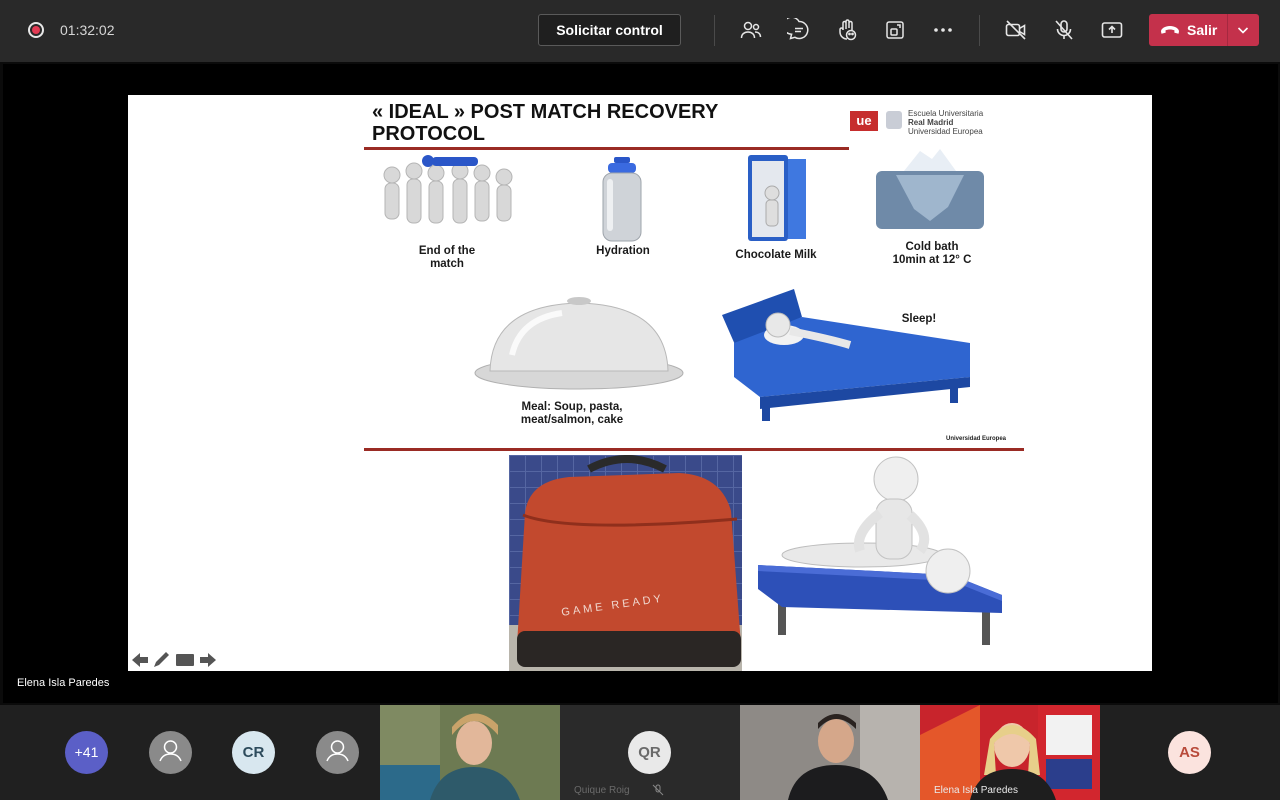 The image size is (1280, 800). Describe the element at coordinates (63, 683) in the screenshot. I see `presenter-name: Elena Isla Paredes` at that location.